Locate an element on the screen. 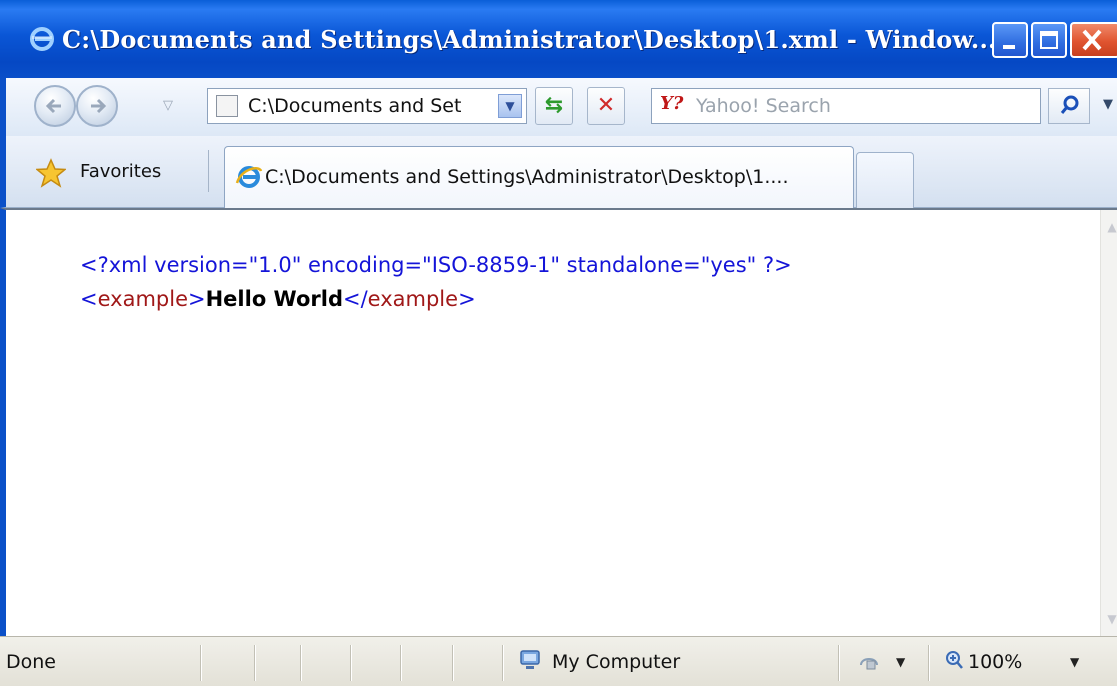 This screenshot has height=687, width=1117. element-text: Hello World is located at coordinates (274, 299).